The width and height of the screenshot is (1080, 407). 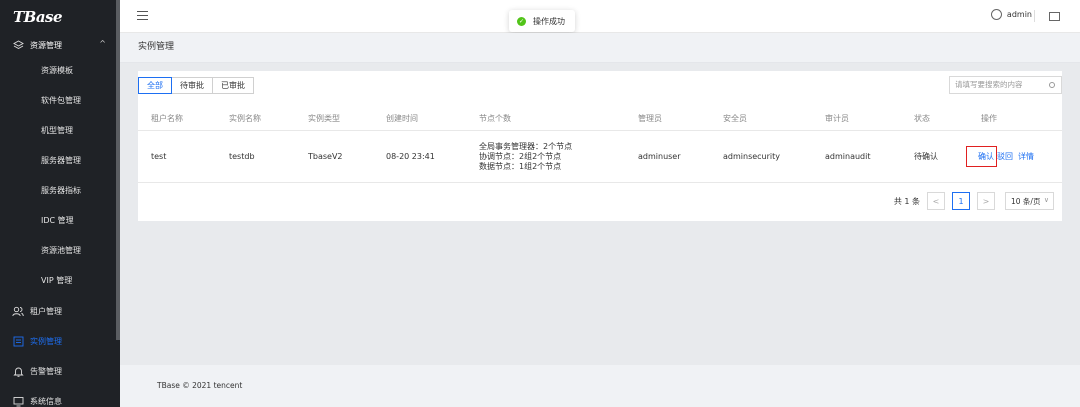 What do you see at coordinates (989, 84) in the screenshot?
I see `search-placeholder: 请填写要搜索的内容` at bounding box center [989, 84].